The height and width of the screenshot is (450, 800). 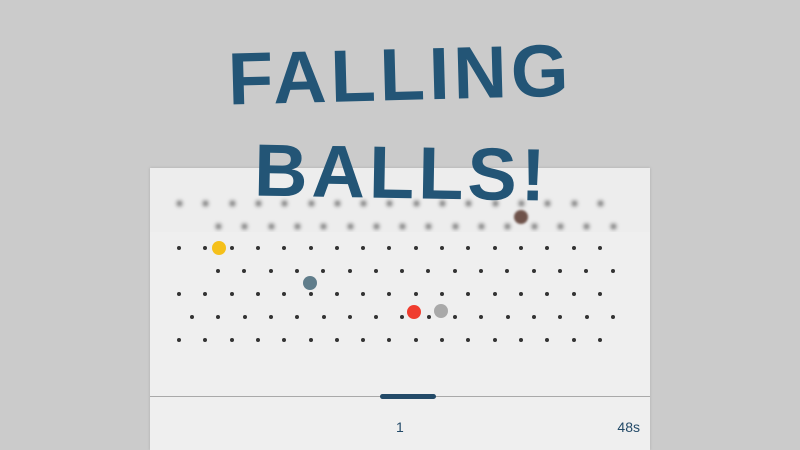 I want to click on title-line-2: BALLS!, so click(x=402, y=172).